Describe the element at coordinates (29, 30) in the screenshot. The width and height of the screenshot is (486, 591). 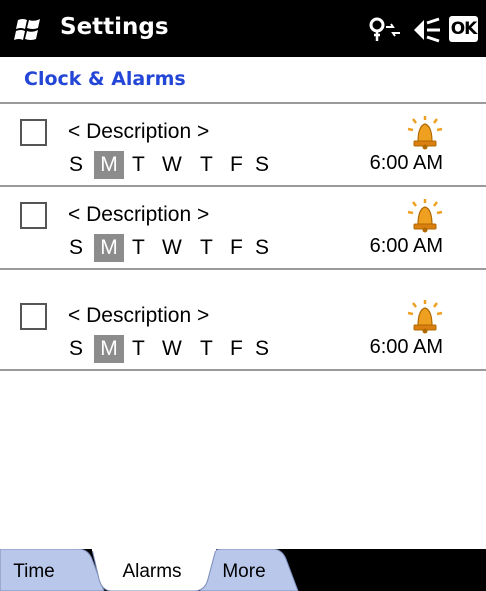
I see `windows-flag-icon` at that location.